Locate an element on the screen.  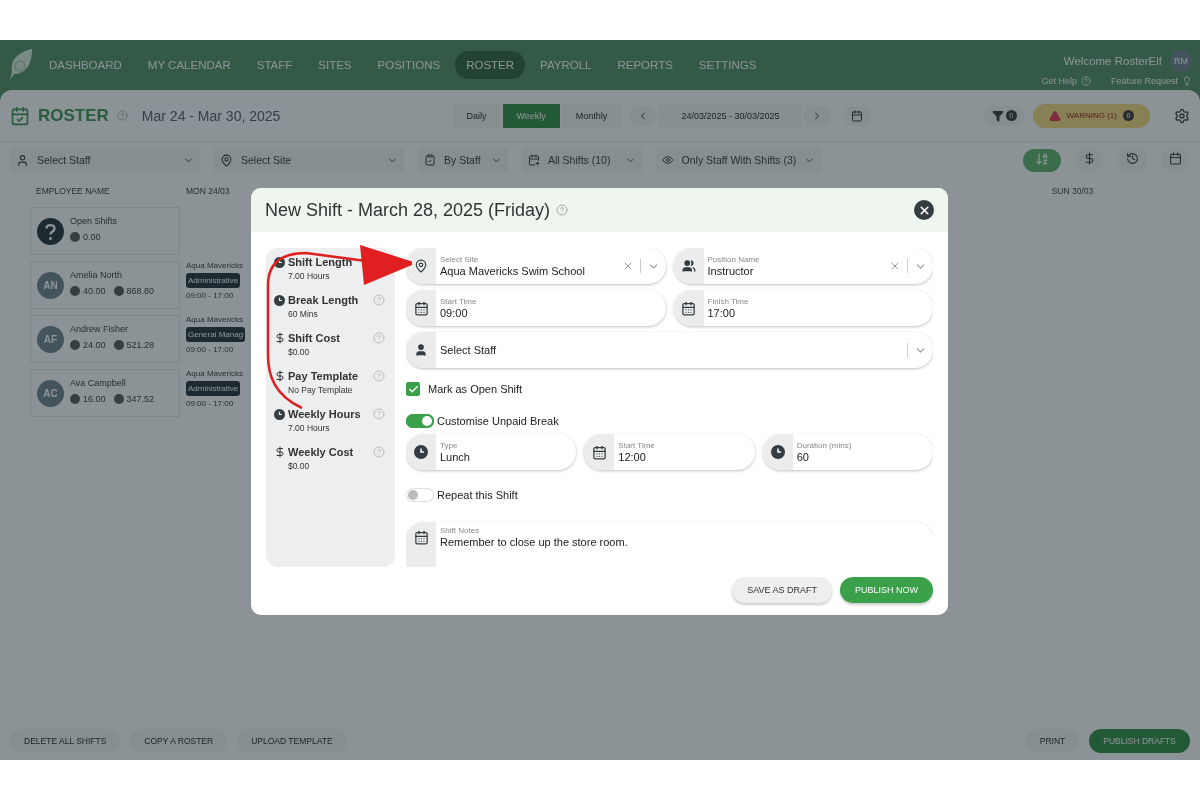
nav-link: PAYROLL is located at coordinates (566, 65).